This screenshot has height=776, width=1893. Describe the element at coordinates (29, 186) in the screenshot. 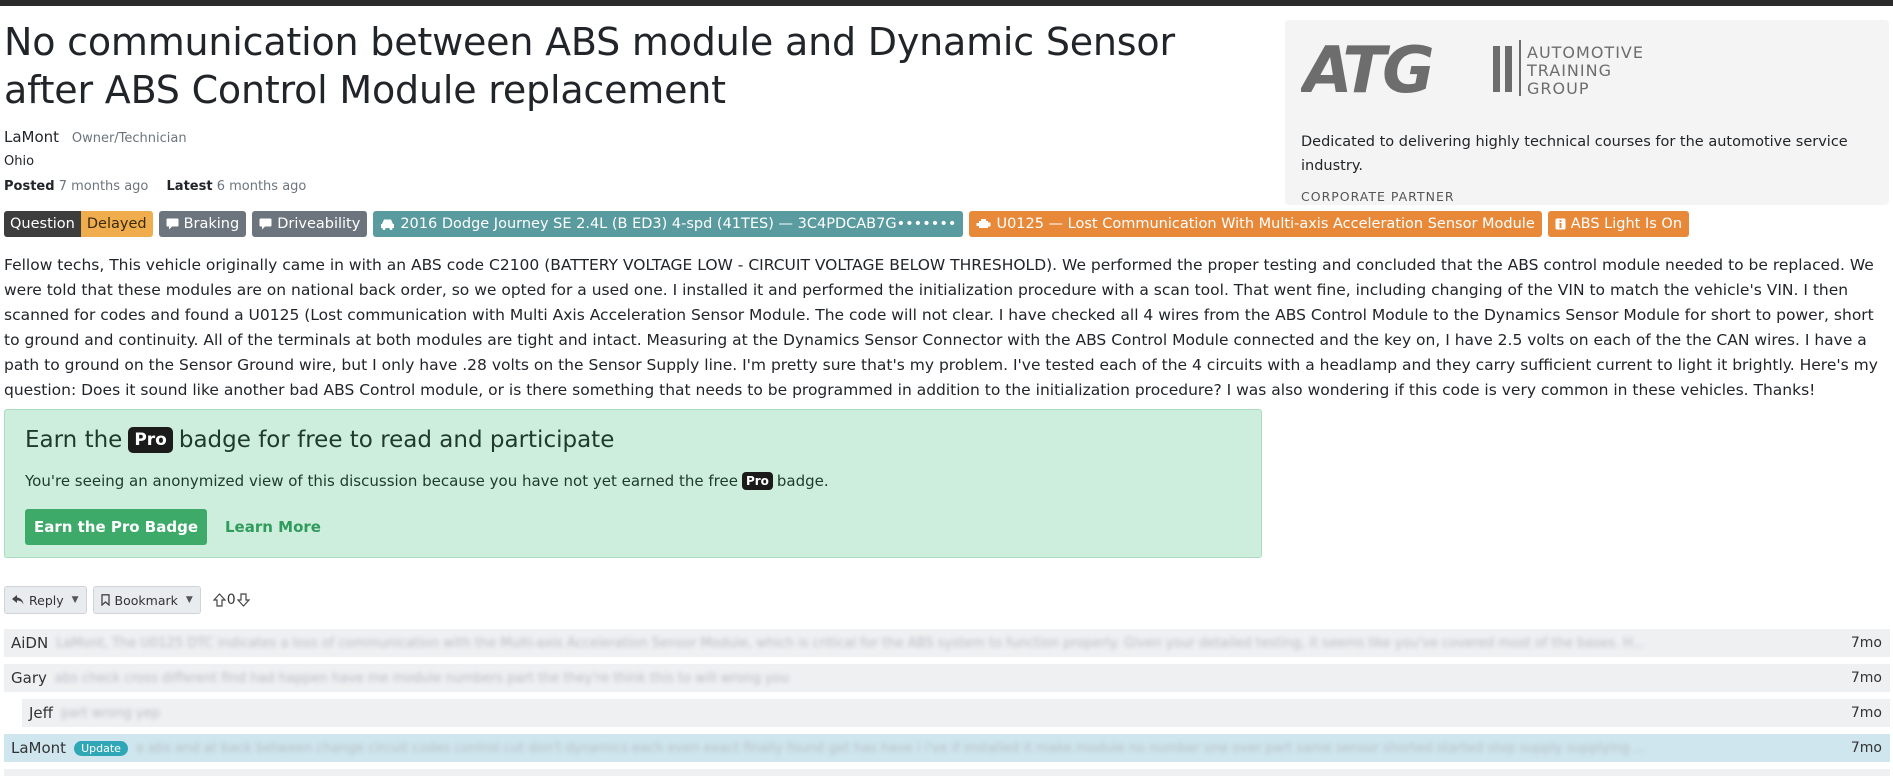

I see `posted-label: Posted` at that location.